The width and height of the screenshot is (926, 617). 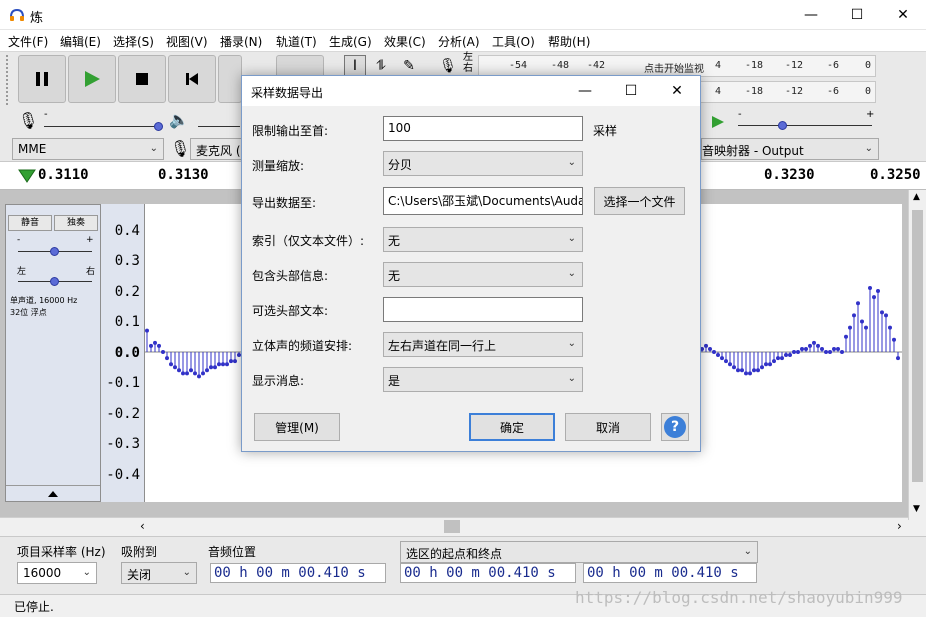 What do you see at coordinates (53, 353) in the screenshot?
I see `track-control-panel: 静音 独奏 - + 左 右 单声道, 16000 Hz 32位 浮点` at bounding box center [53, 353].